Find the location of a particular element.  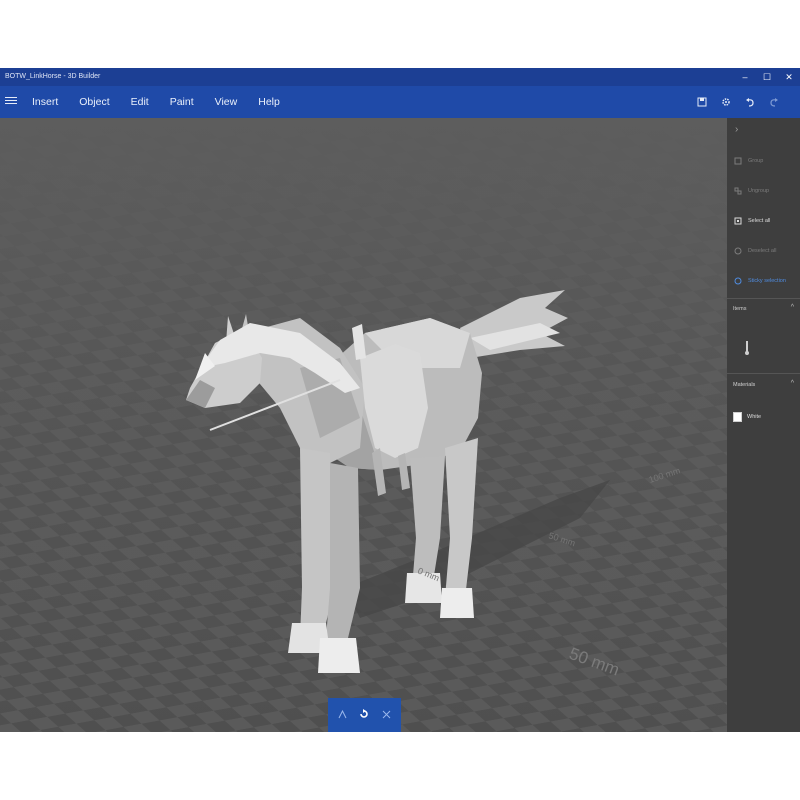

quick-toolbar is located at coordinates (738, 102).